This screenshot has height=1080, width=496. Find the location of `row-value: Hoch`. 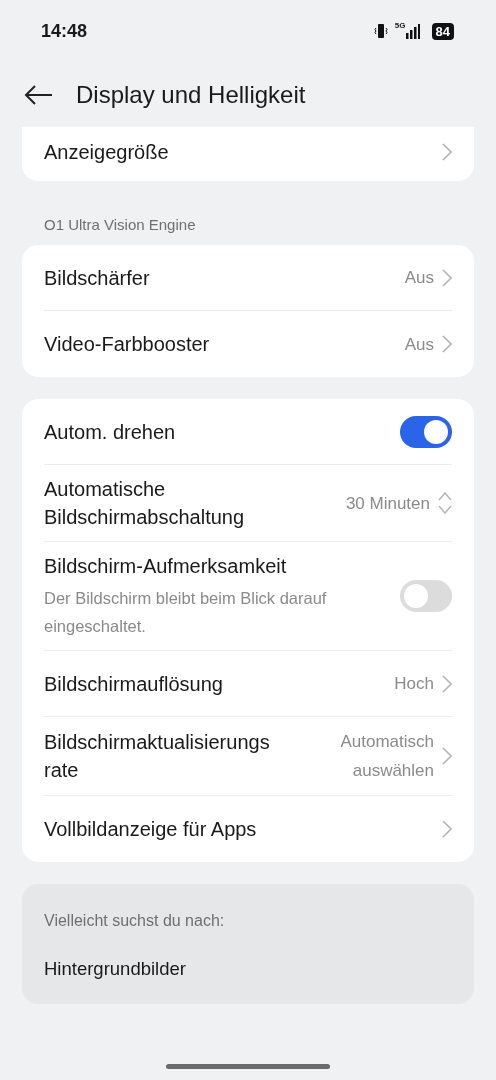

row-value: Hoch is located at coordinates (414, 684).